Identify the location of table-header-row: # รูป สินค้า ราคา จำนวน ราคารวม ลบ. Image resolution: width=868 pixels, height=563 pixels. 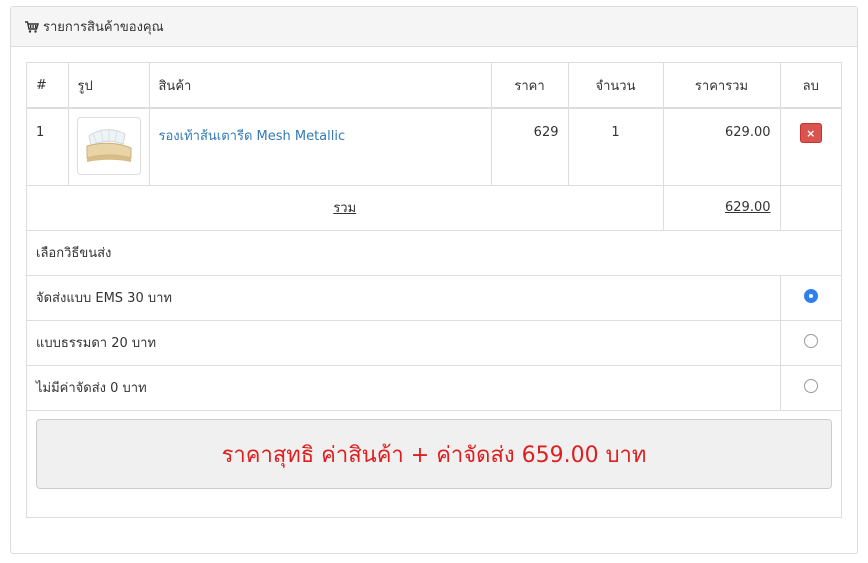
(434, 86).